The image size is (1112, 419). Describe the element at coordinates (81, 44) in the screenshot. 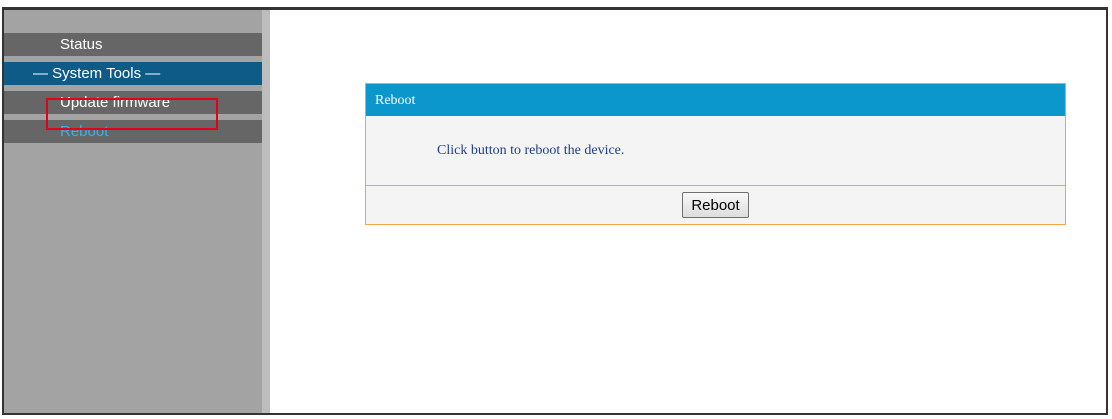

I see `sidebar-item-label: Status` at that location.